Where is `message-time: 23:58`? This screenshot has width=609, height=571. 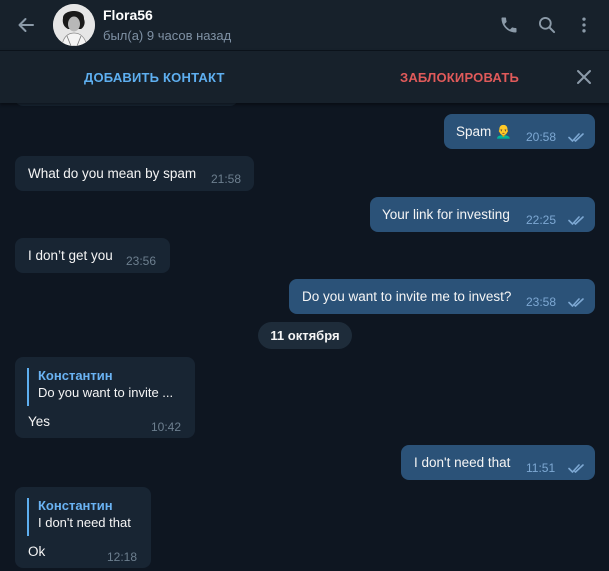 message-time: 23:58 is located at coordinates (541, 302).